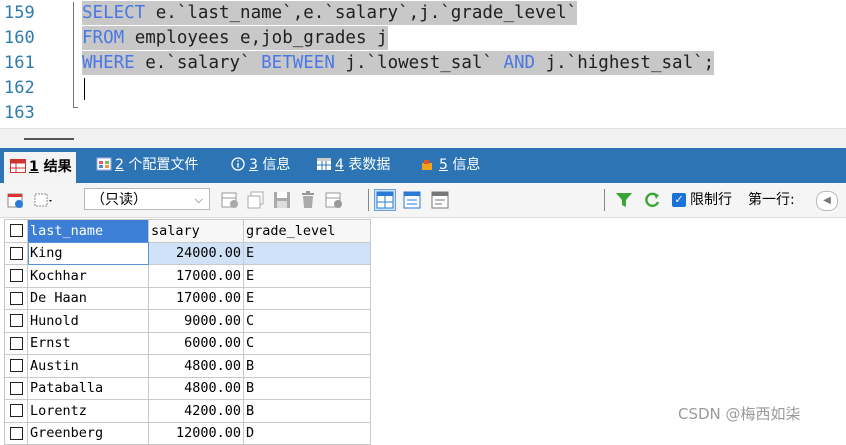 This screenshot has width=846, height=445. Describe the element at coordinates (419, 63) in the screenshot. I see `sql-text: j.`lowest_sal`` at that location.